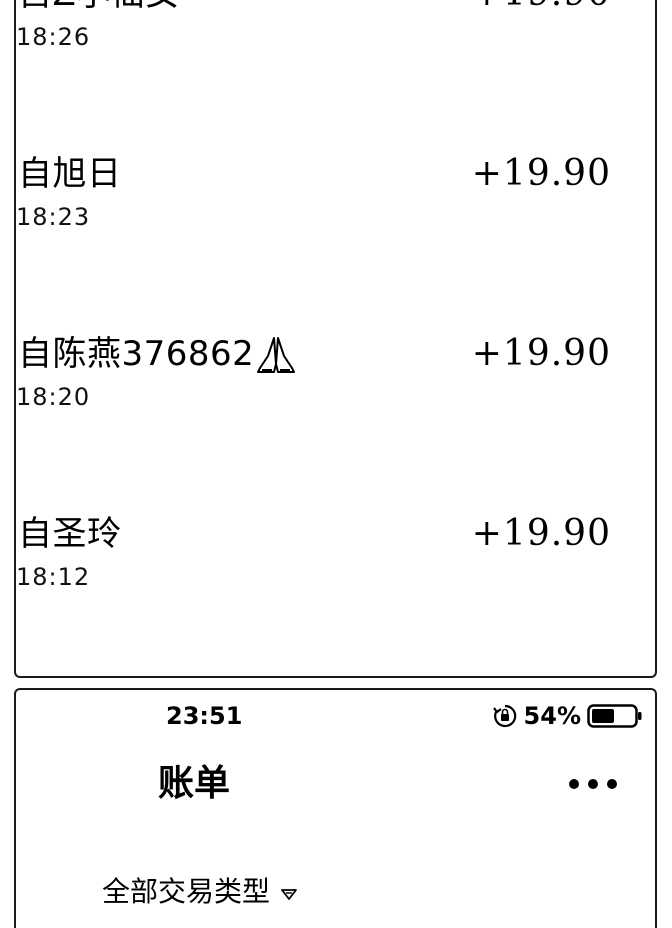 Image resolution: width=672 pixels, height=928 pixels. What do you see at coordinates (70, 174) in the screenshot?
I see `transaction-name: 自旭日` at bounding box center [70, 174].